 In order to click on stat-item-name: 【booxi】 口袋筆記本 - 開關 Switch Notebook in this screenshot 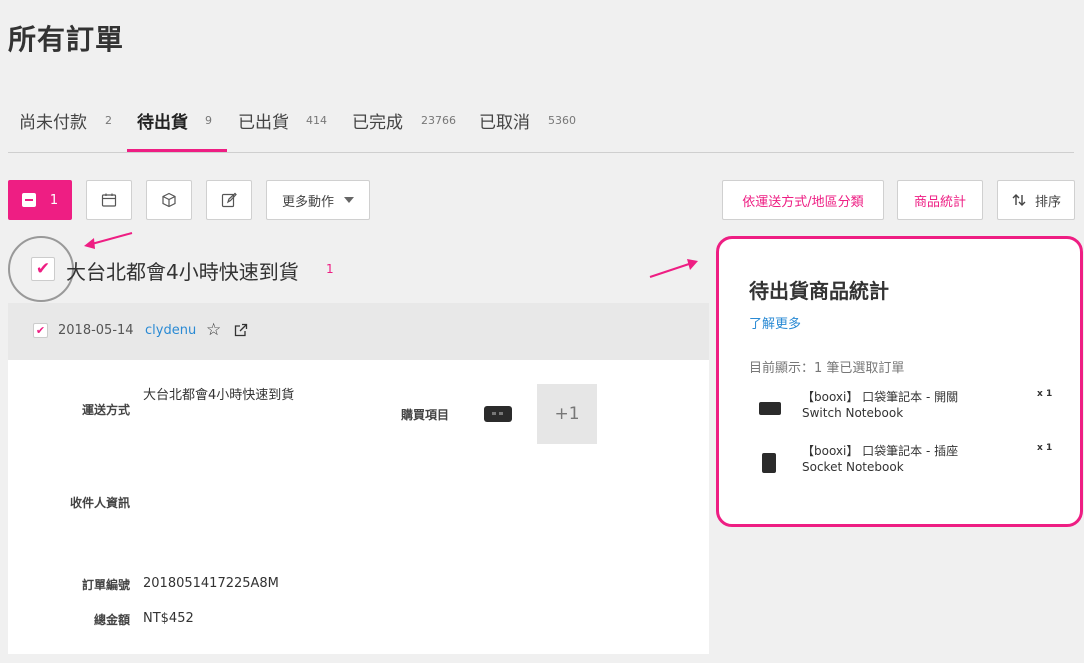, I will do `click(880, 405)`.